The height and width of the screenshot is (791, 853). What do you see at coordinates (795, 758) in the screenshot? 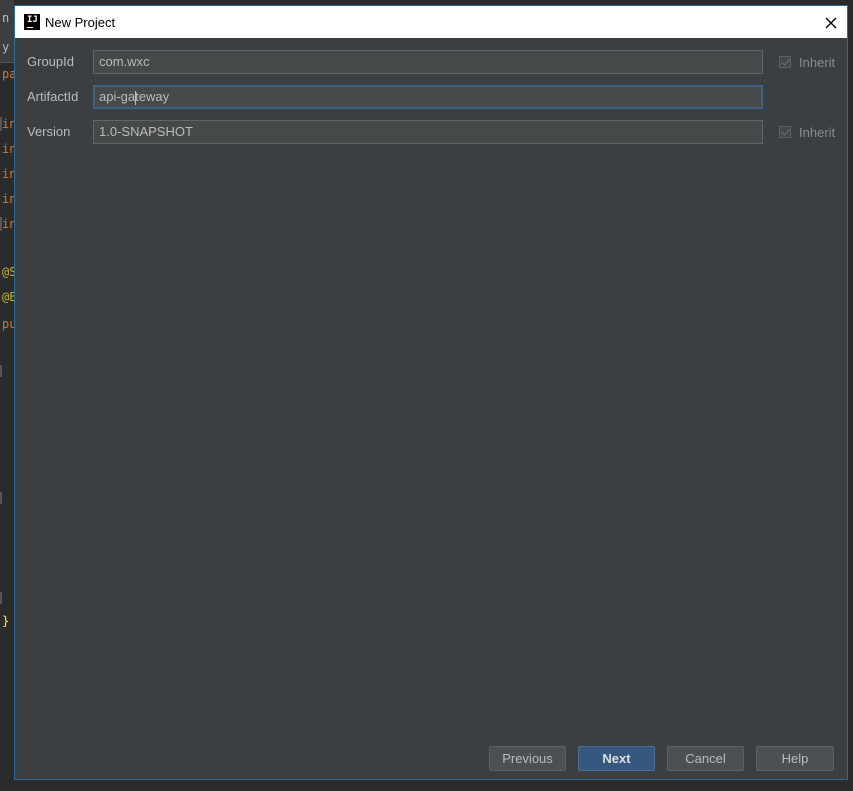
I see `help-button: Help` at bounding box center [795, 758].